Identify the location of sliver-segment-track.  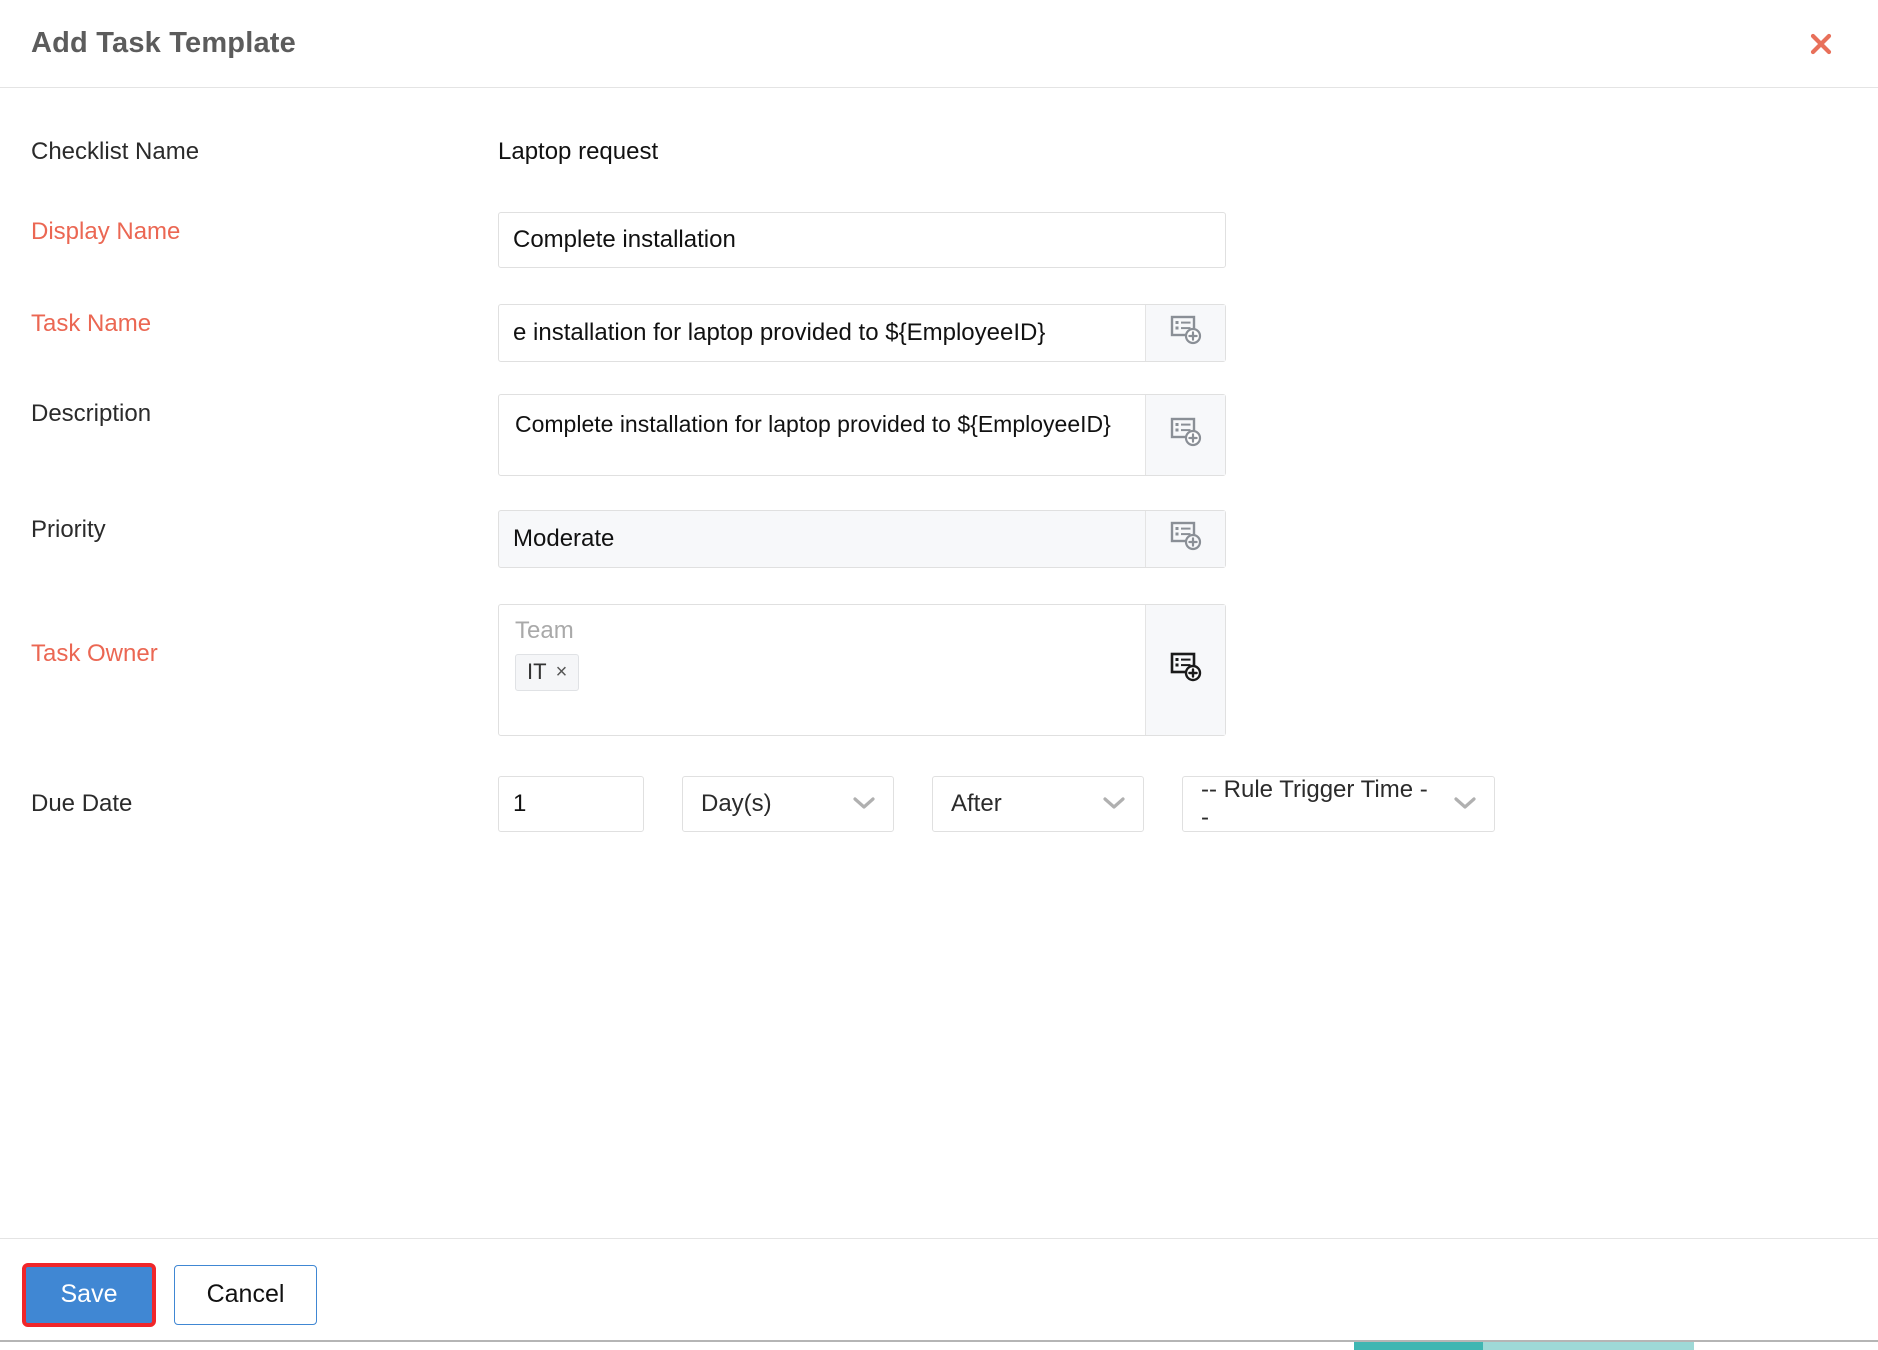
(1588, 1346).